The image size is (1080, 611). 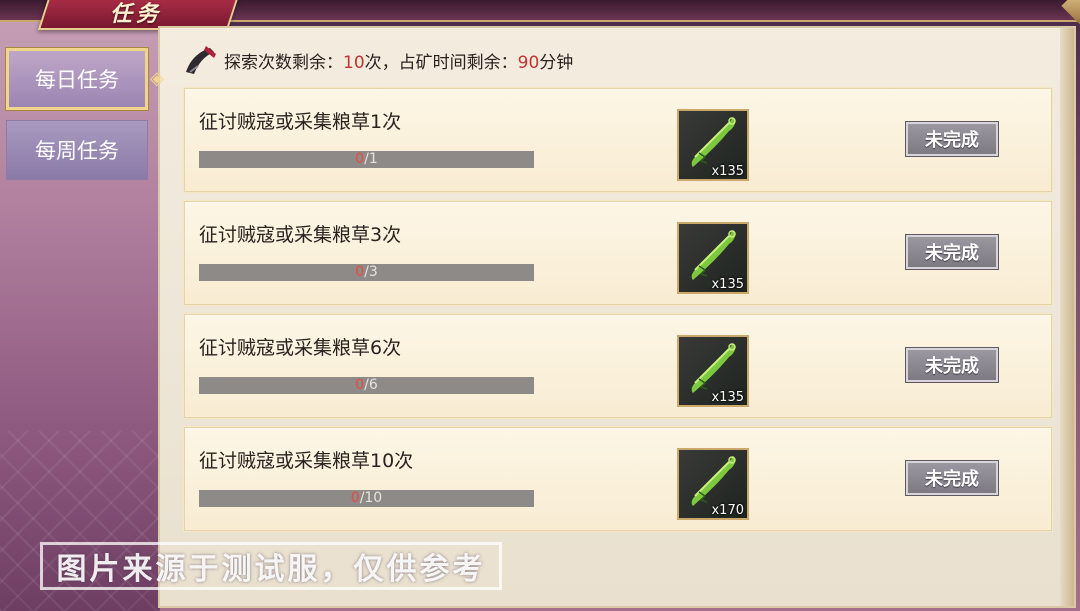 I want to click on explore-label: 探索次数剩余：, so click(x=283, y=62).